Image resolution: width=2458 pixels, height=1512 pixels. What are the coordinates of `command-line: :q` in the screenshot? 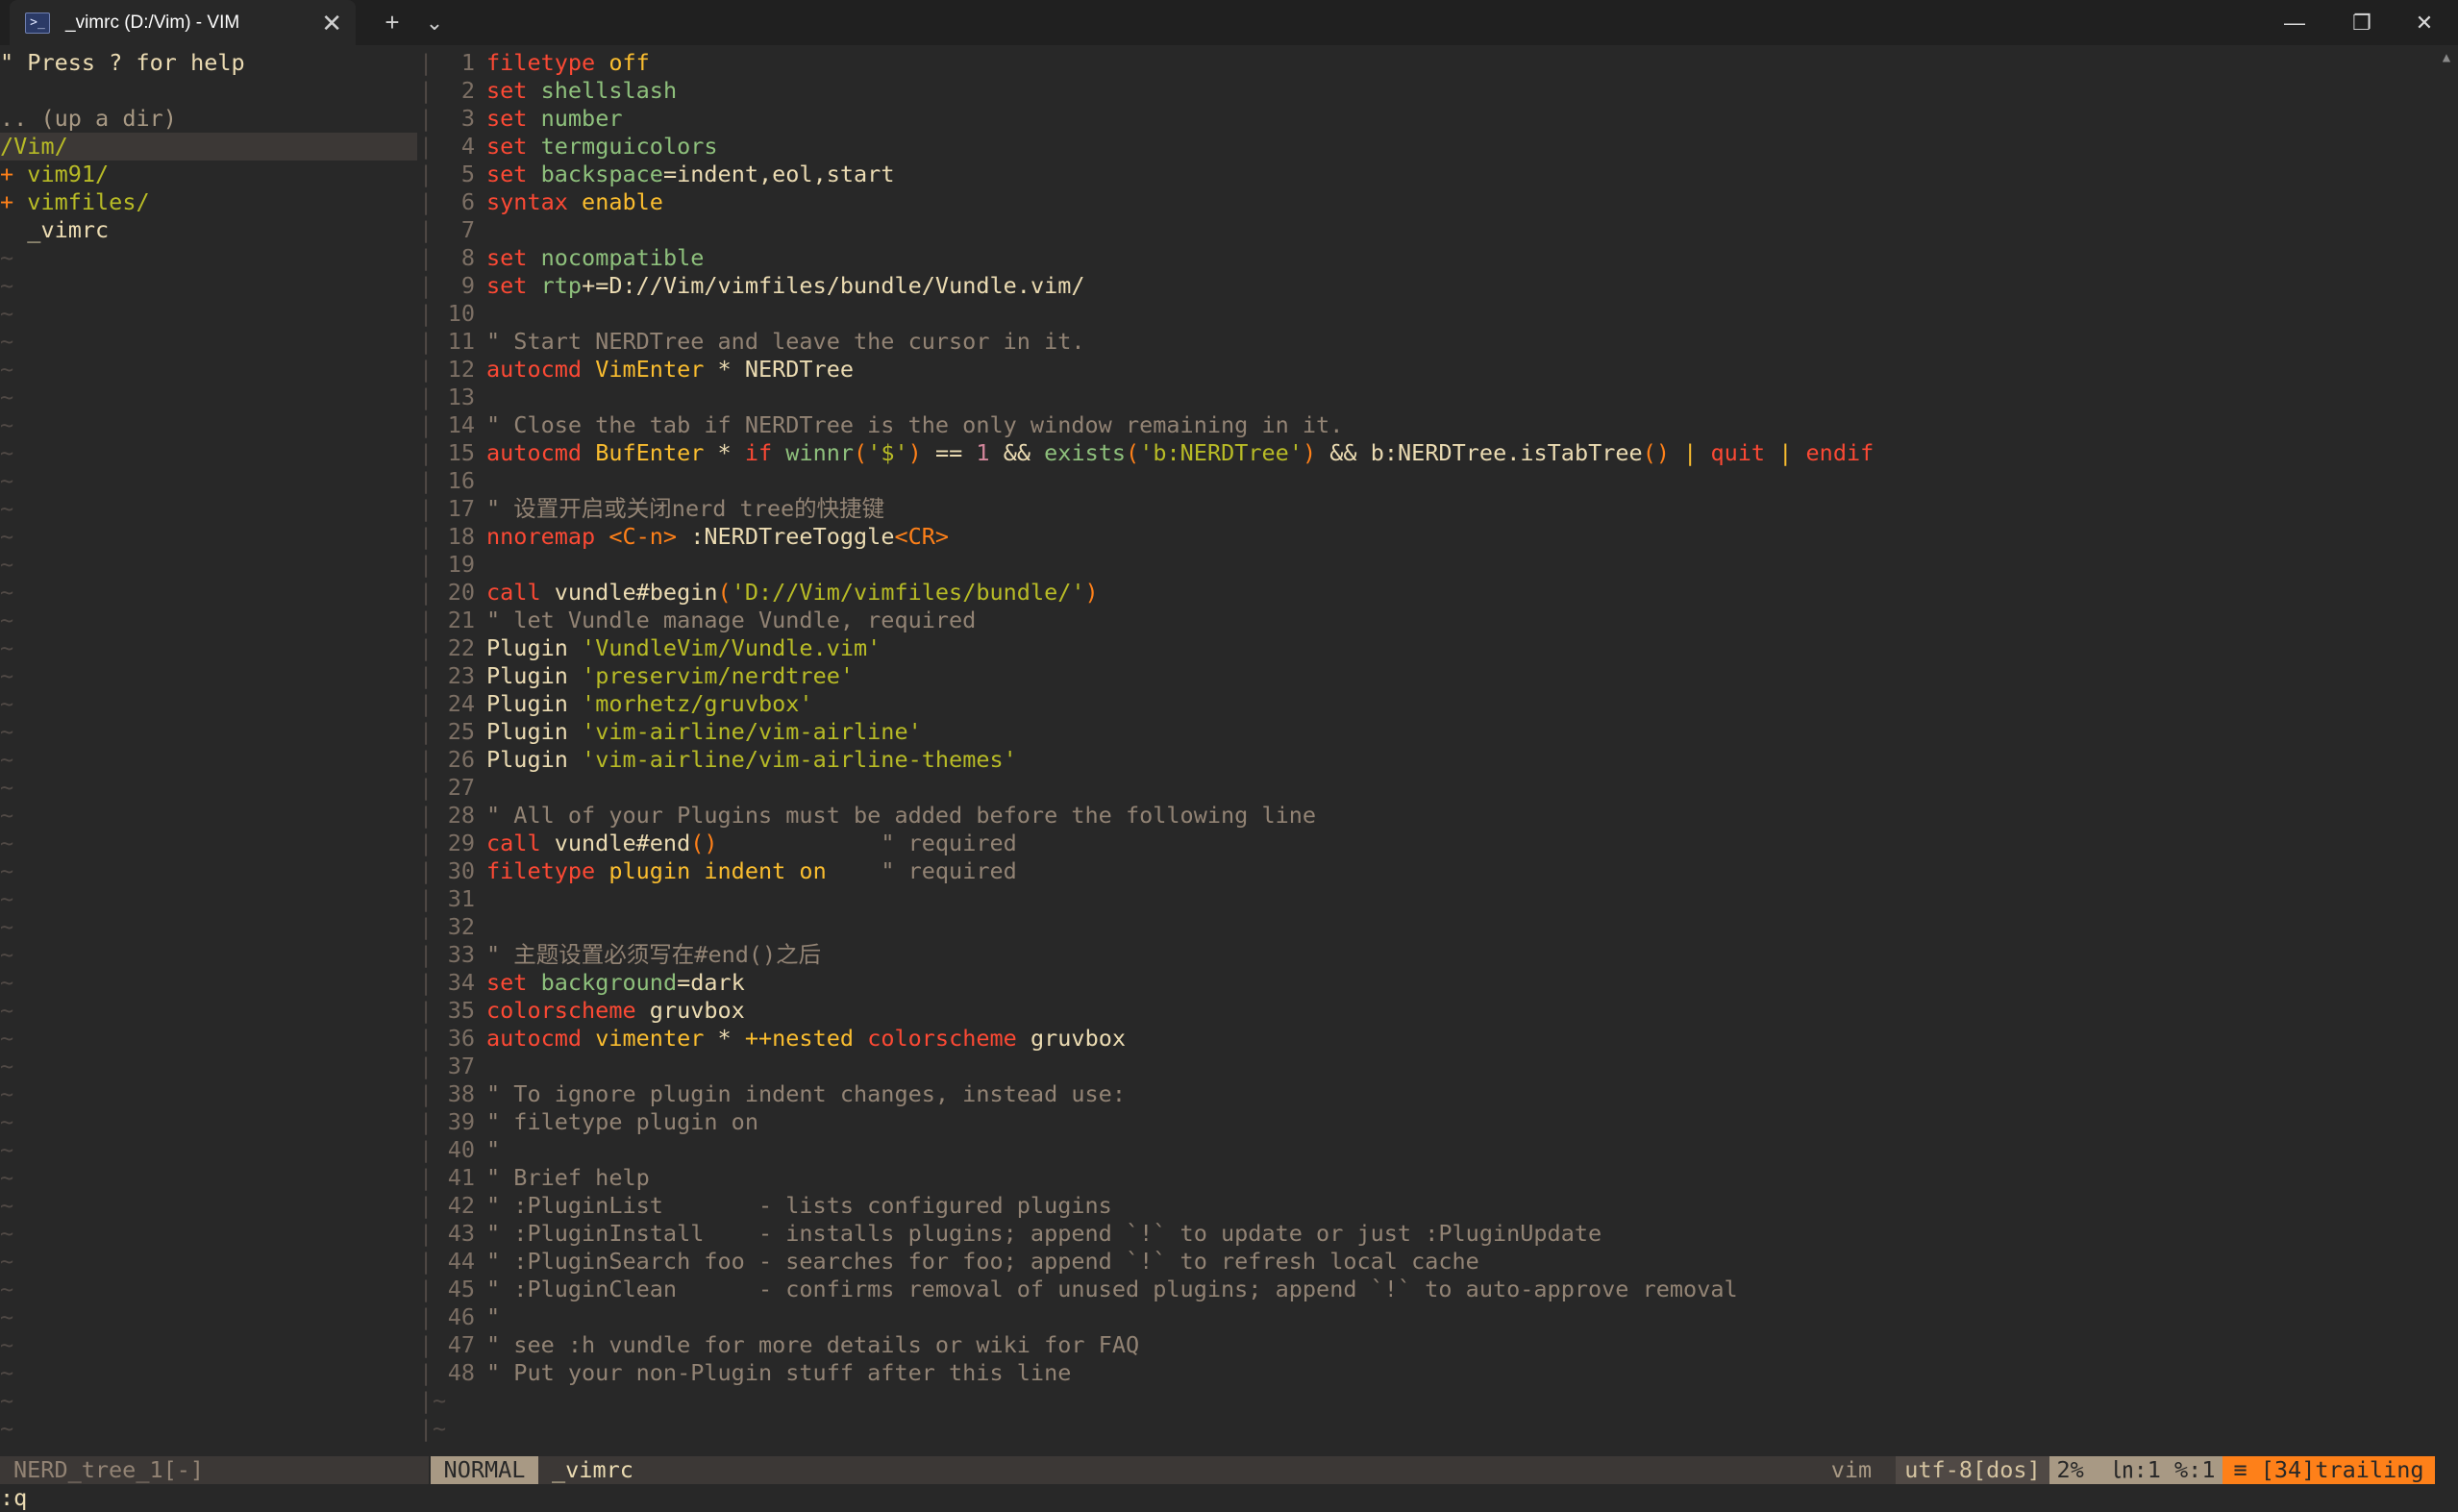 It's located at (13, 1498).